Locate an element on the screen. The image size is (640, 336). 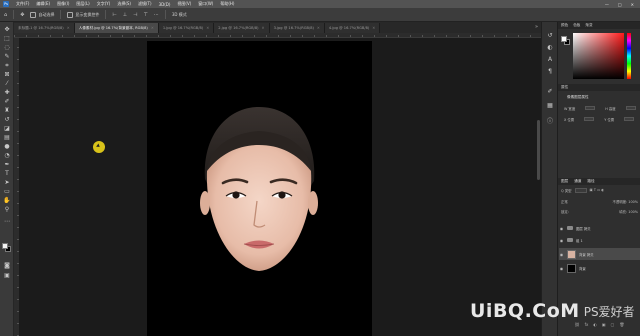
fill-field: 填充: 100% is located at coordinates (628, 212).